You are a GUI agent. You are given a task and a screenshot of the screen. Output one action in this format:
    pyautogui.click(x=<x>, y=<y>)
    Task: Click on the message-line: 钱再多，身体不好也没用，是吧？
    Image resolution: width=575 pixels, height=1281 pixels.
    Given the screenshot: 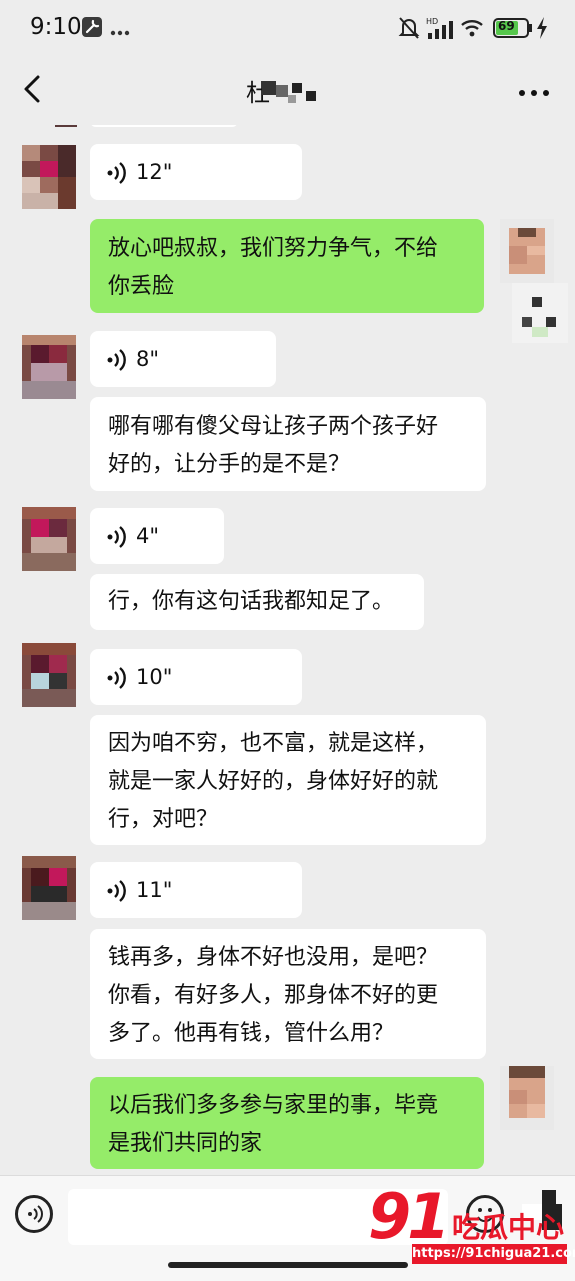 What is the action you would take?
    pyautogui.click(x=273, y=957)
    